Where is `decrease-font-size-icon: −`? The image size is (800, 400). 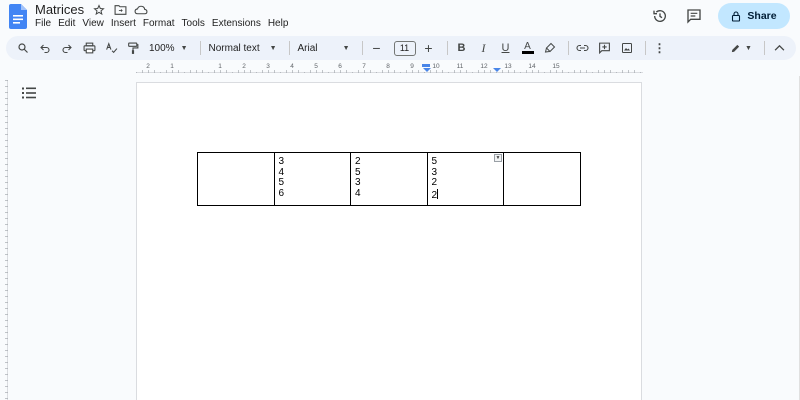 decrease-font-size-icon: − is located at coordinates (377, 48).